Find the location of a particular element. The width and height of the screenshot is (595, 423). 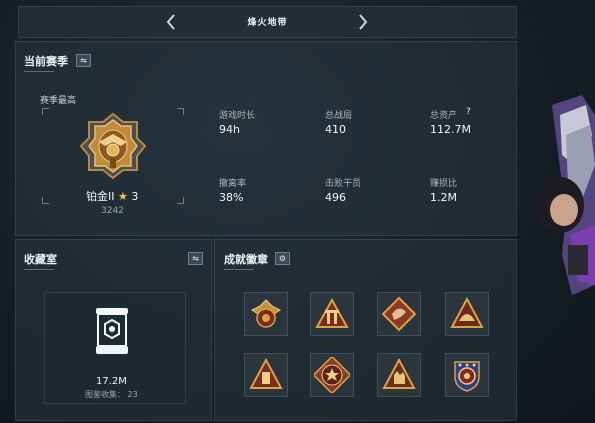

operator-character-image is located at coordinates (565, 195).